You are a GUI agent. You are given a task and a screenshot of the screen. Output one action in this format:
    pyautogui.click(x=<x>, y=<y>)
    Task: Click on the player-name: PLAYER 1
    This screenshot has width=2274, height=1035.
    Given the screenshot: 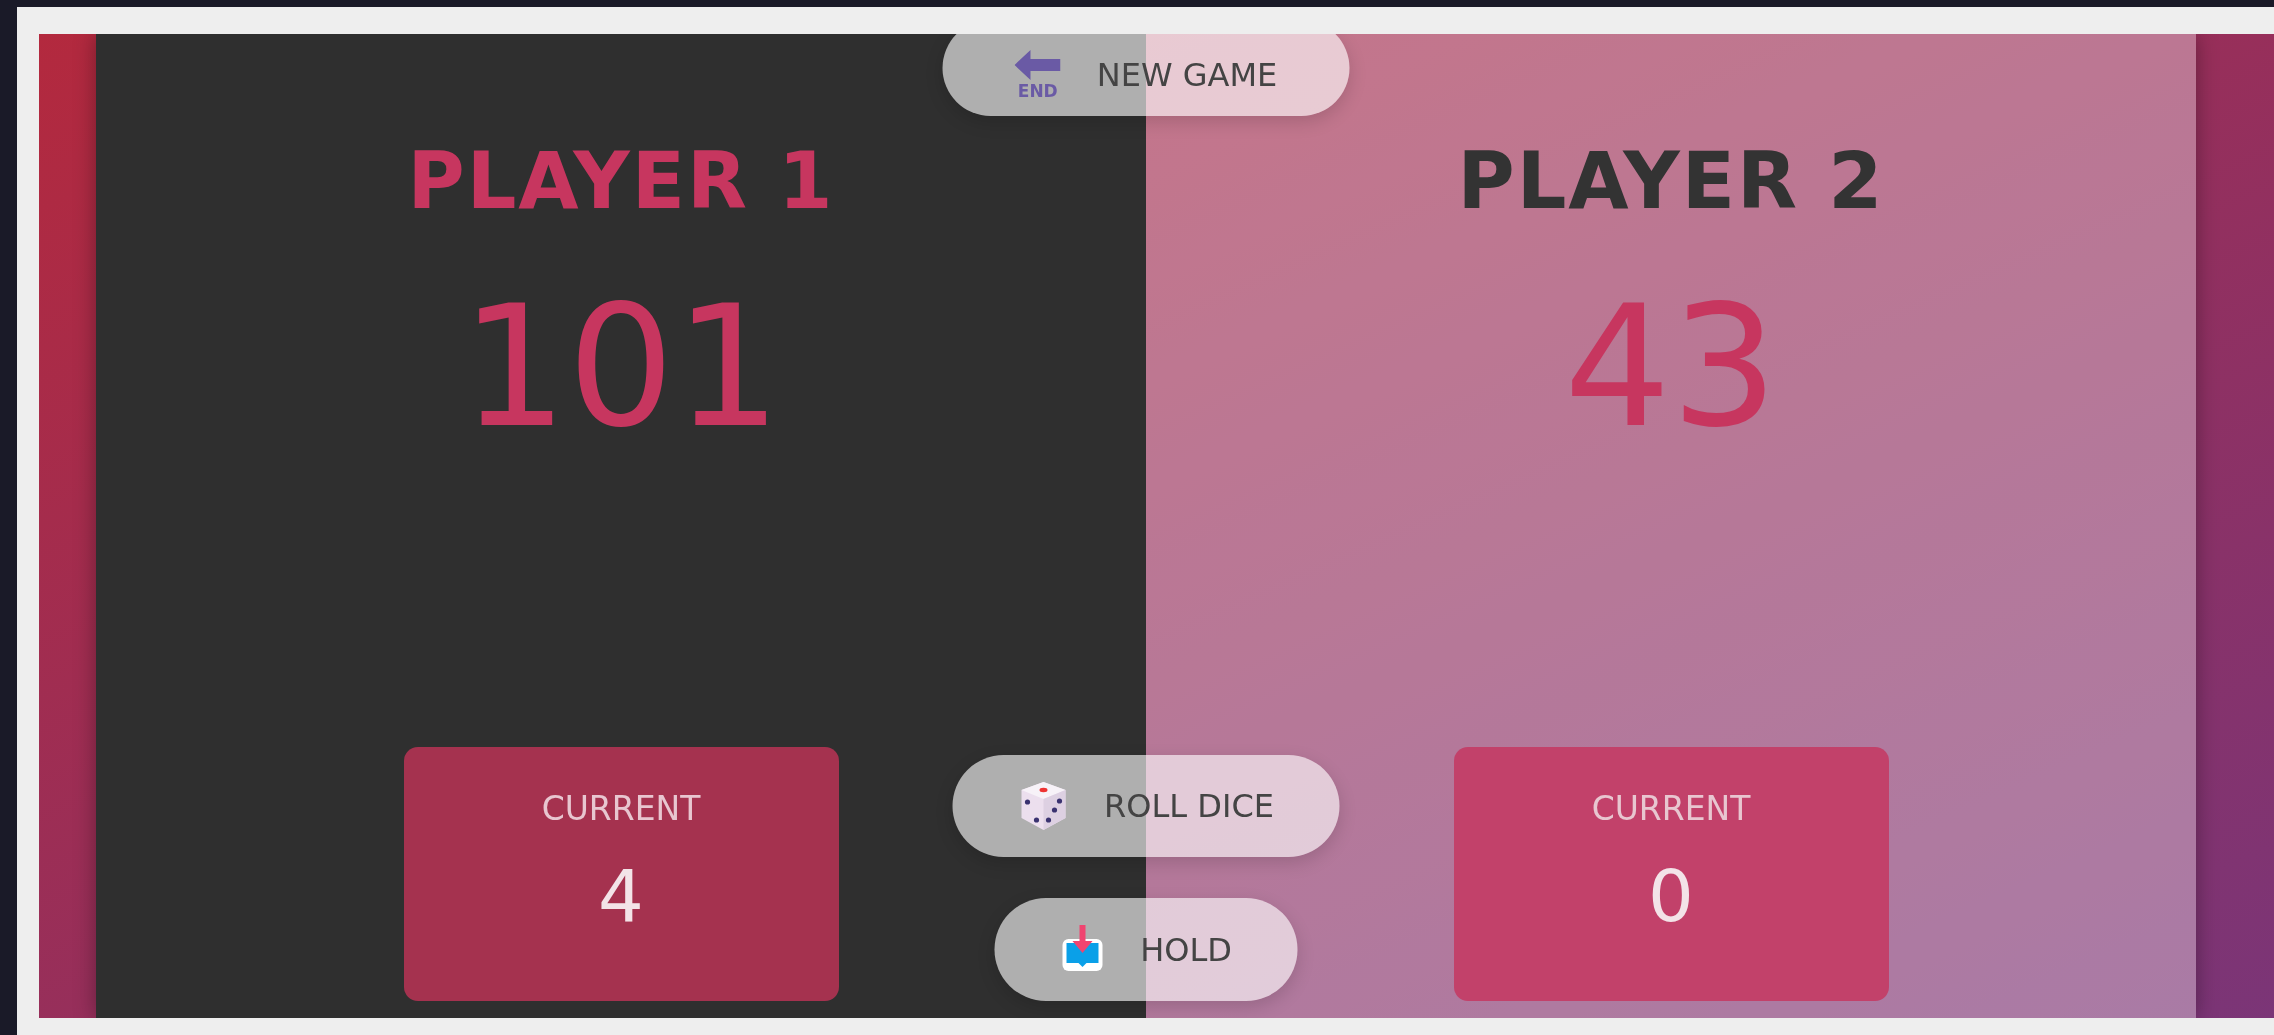 What is the action you would take?
    pyautogui.click(x=621, y=181)
    